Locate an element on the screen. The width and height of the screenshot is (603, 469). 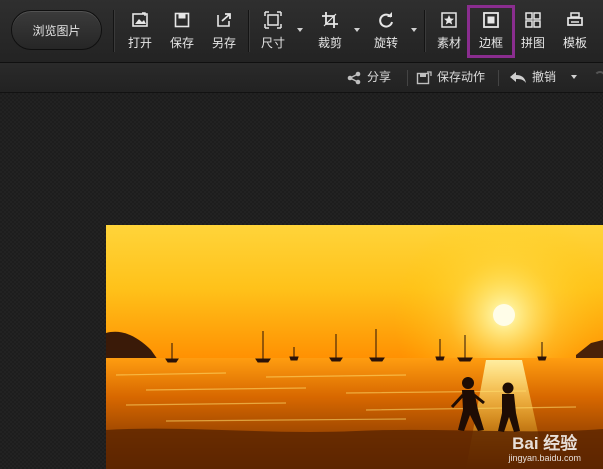
collage-label: 拼图 is located at coordinates (532, 43).